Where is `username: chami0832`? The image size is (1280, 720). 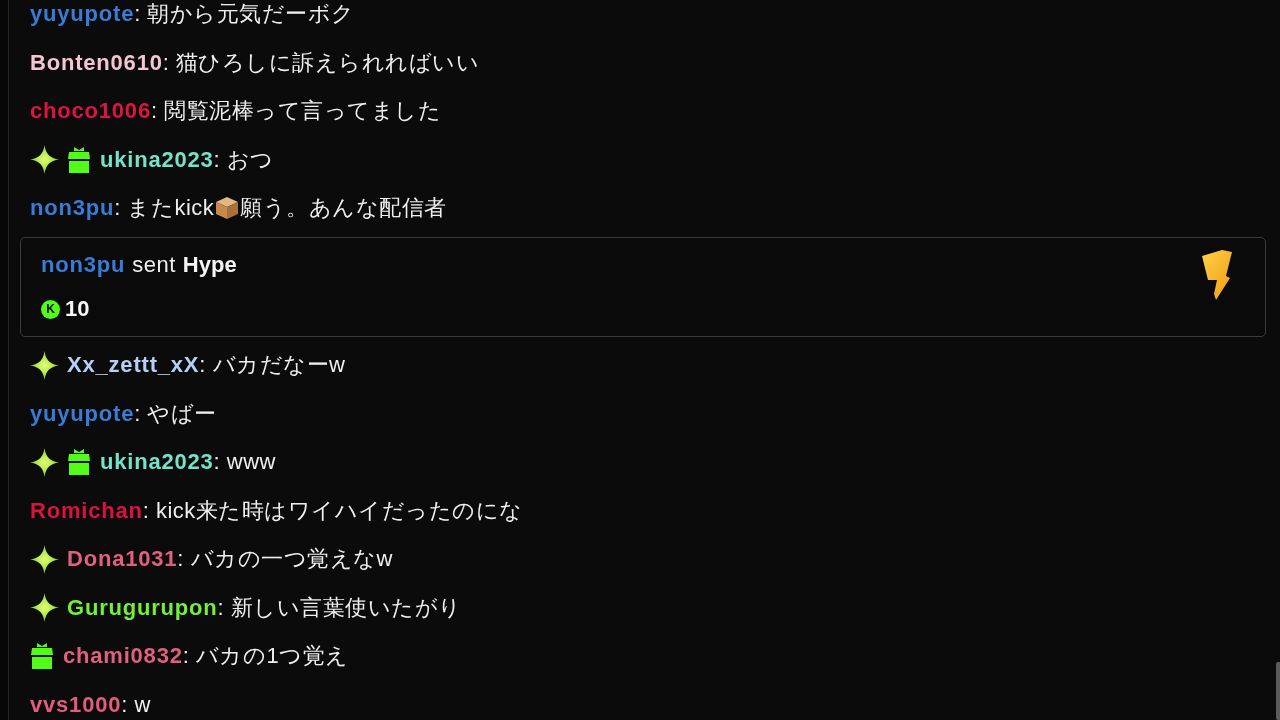 username: chami0832 is located at coordinates (123, 656).